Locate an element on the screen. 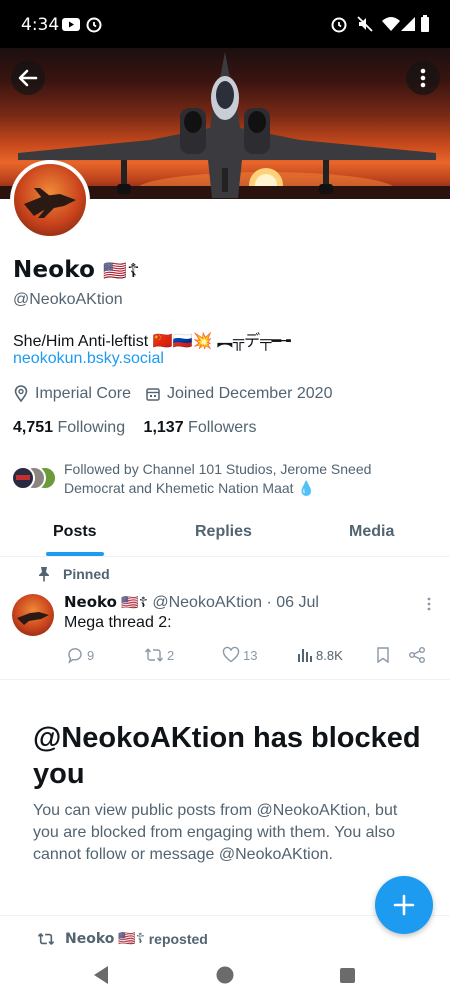 The height and width of the screenshot is (1000, 450). profile-website-link: neokokun.bsky.social is located at coordinates (88, 359).